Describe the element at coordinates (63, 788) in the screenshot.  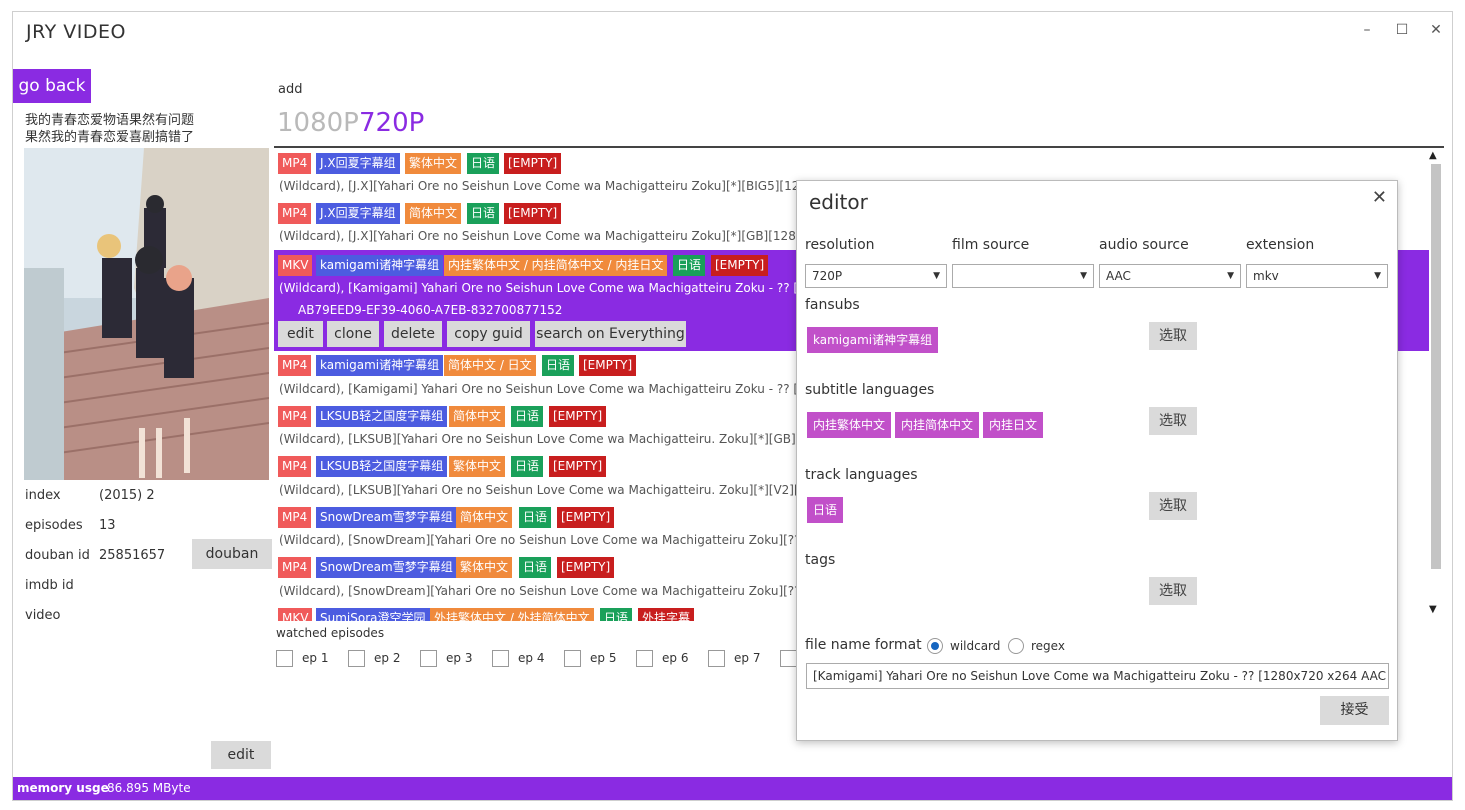
I see `memory-usage-label: memory usge` at that location.